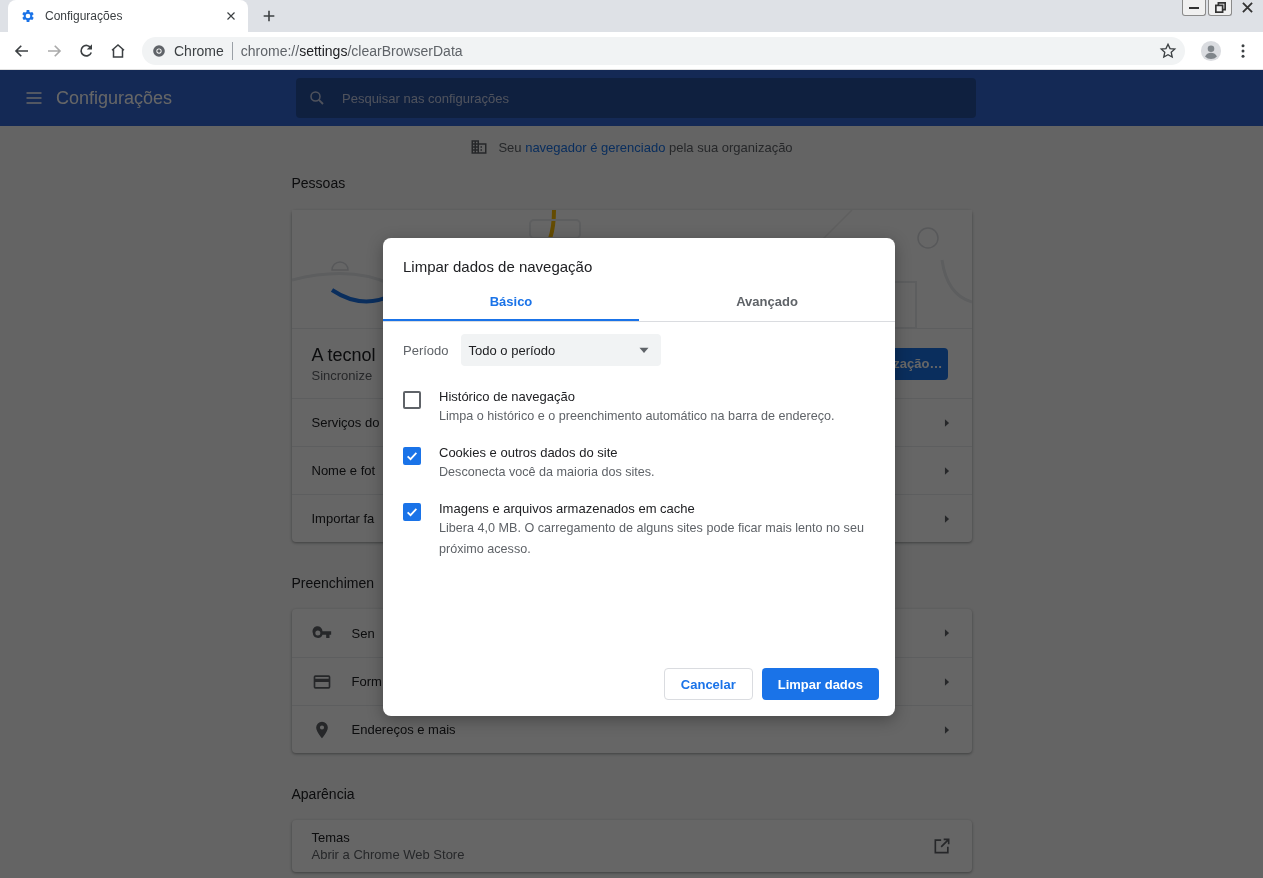 This screenshot has width=1263, height=878. I want to click on option-description: Libera 4,0 MB. O carregamento de alguns sites pode ficar mais lento no seu próximo acesso., so click(652, 539).